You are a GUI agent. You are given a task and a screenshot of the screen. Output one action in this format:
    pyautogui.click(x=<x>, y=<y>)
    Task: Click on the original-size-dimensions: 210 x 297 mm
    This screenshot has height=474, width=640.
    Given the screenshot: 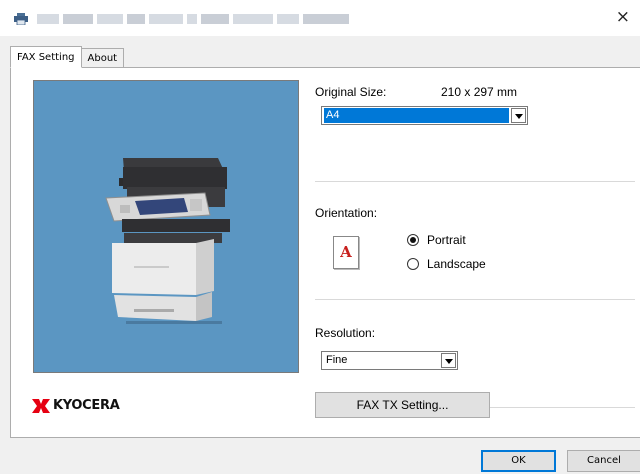 What is the action you would take?
    pyautogui.click(x=479, y=92)
    